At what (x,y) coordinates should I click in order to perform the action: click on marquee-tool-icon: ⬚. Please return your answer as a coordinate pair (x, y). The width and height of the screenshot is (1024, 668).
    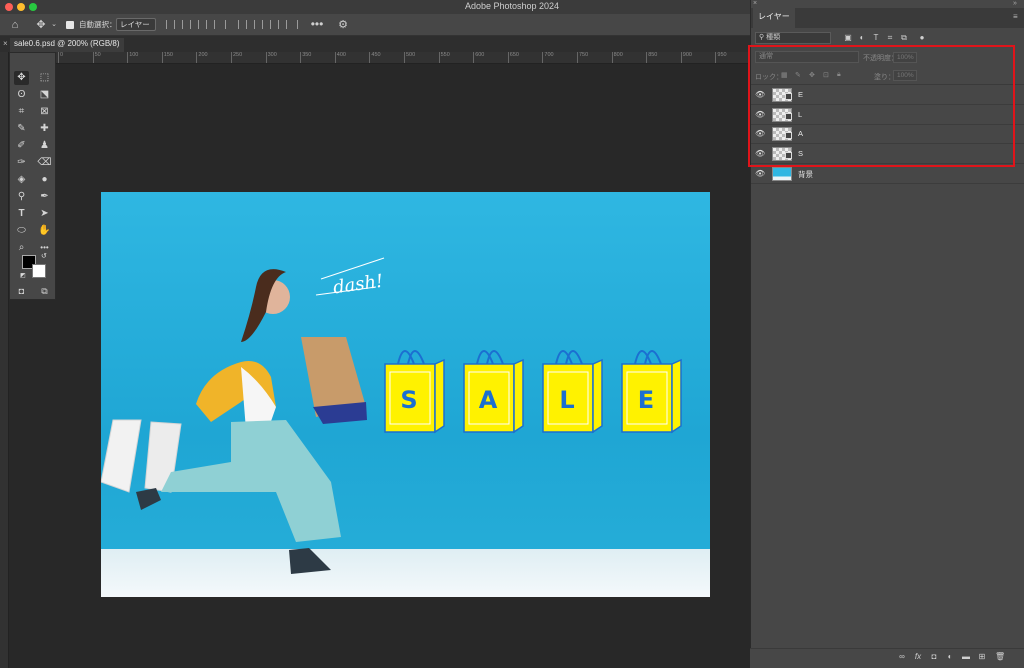
    Looking at the image, I should click on (44, 78).